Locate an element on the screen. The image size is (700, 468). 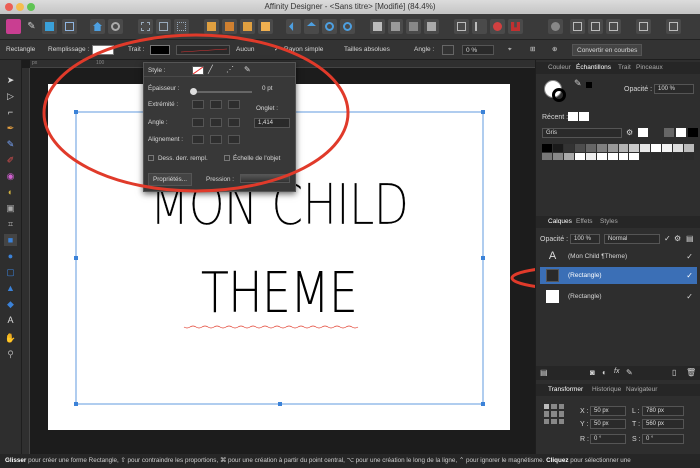
boolean-subtract-icon is located at coordinates (395, 26).